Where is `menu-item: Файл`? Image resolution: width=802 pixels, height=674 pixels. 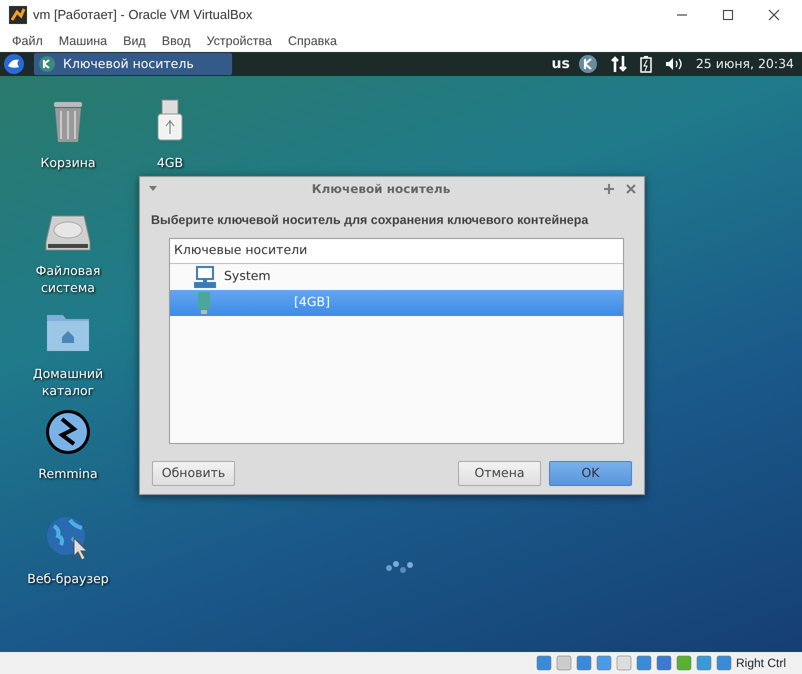 menu-item: Файл is located at coordinates (27, 41).